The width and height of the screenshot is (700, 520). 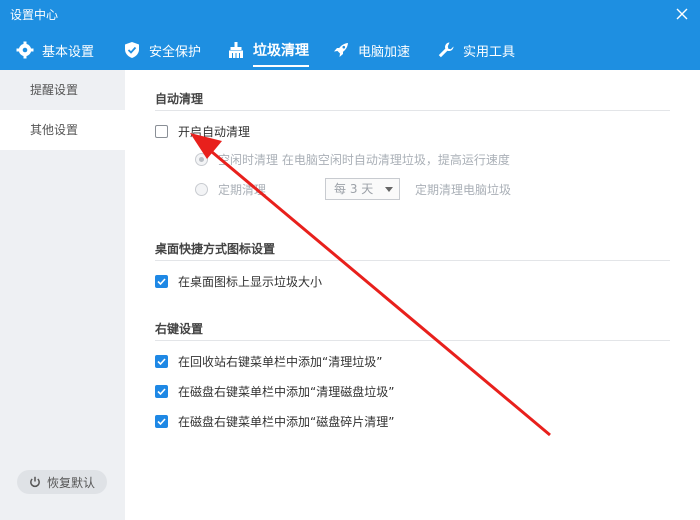 What do you see at coordinates (35, 482) in the screenshot?
I see `power-icon` at bounding box center [35, 482].